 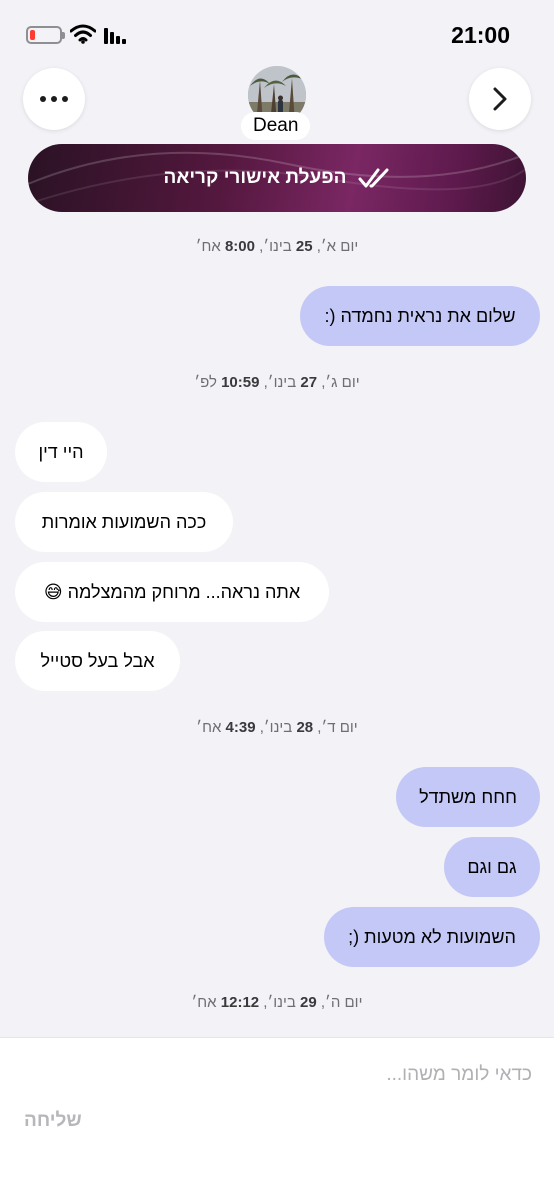 What do you see at coordinates (480, 35) in the screenshot?
I see `status-time: 21:00` at bounding box center [480, 35].